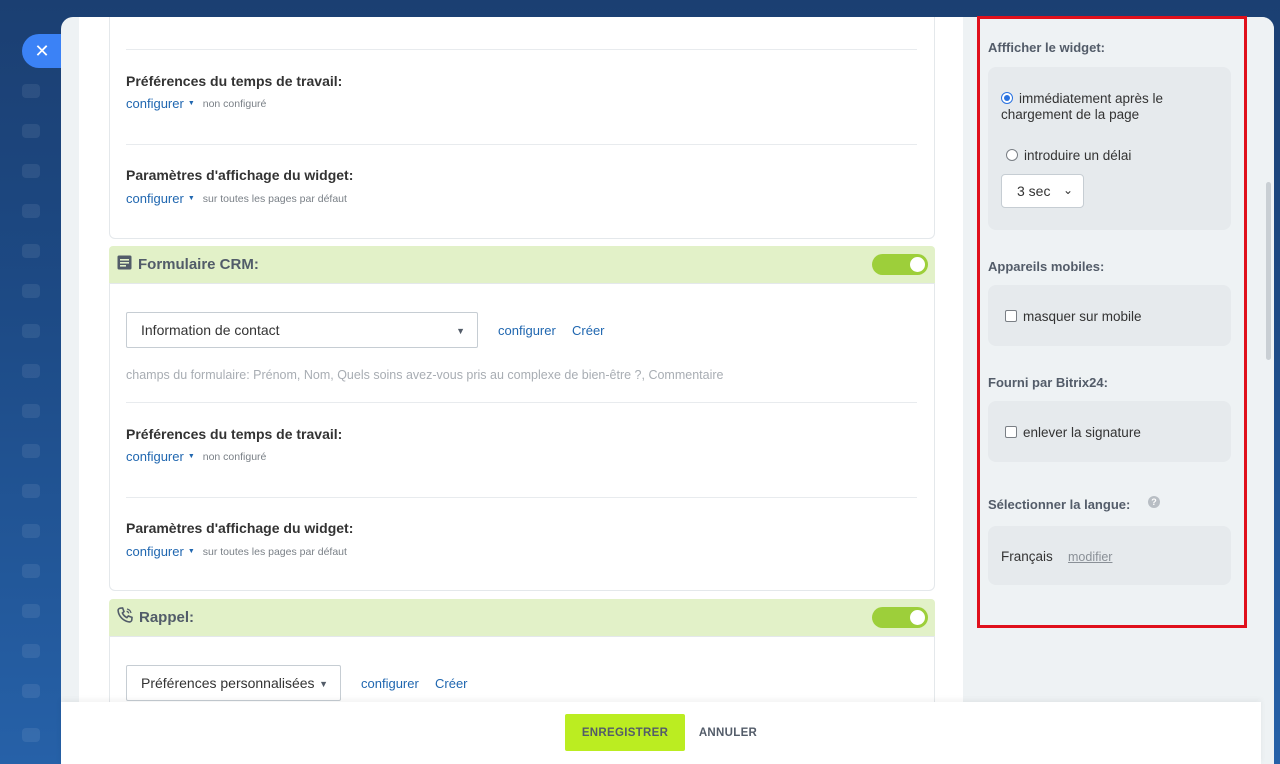 Image resolution: width=1280 pixels, height=764 pixels. What do you see at coordinates (527, 330) in the screenshot?
I see `crm-configure-link: configurer` at bounding box center [527, 330].